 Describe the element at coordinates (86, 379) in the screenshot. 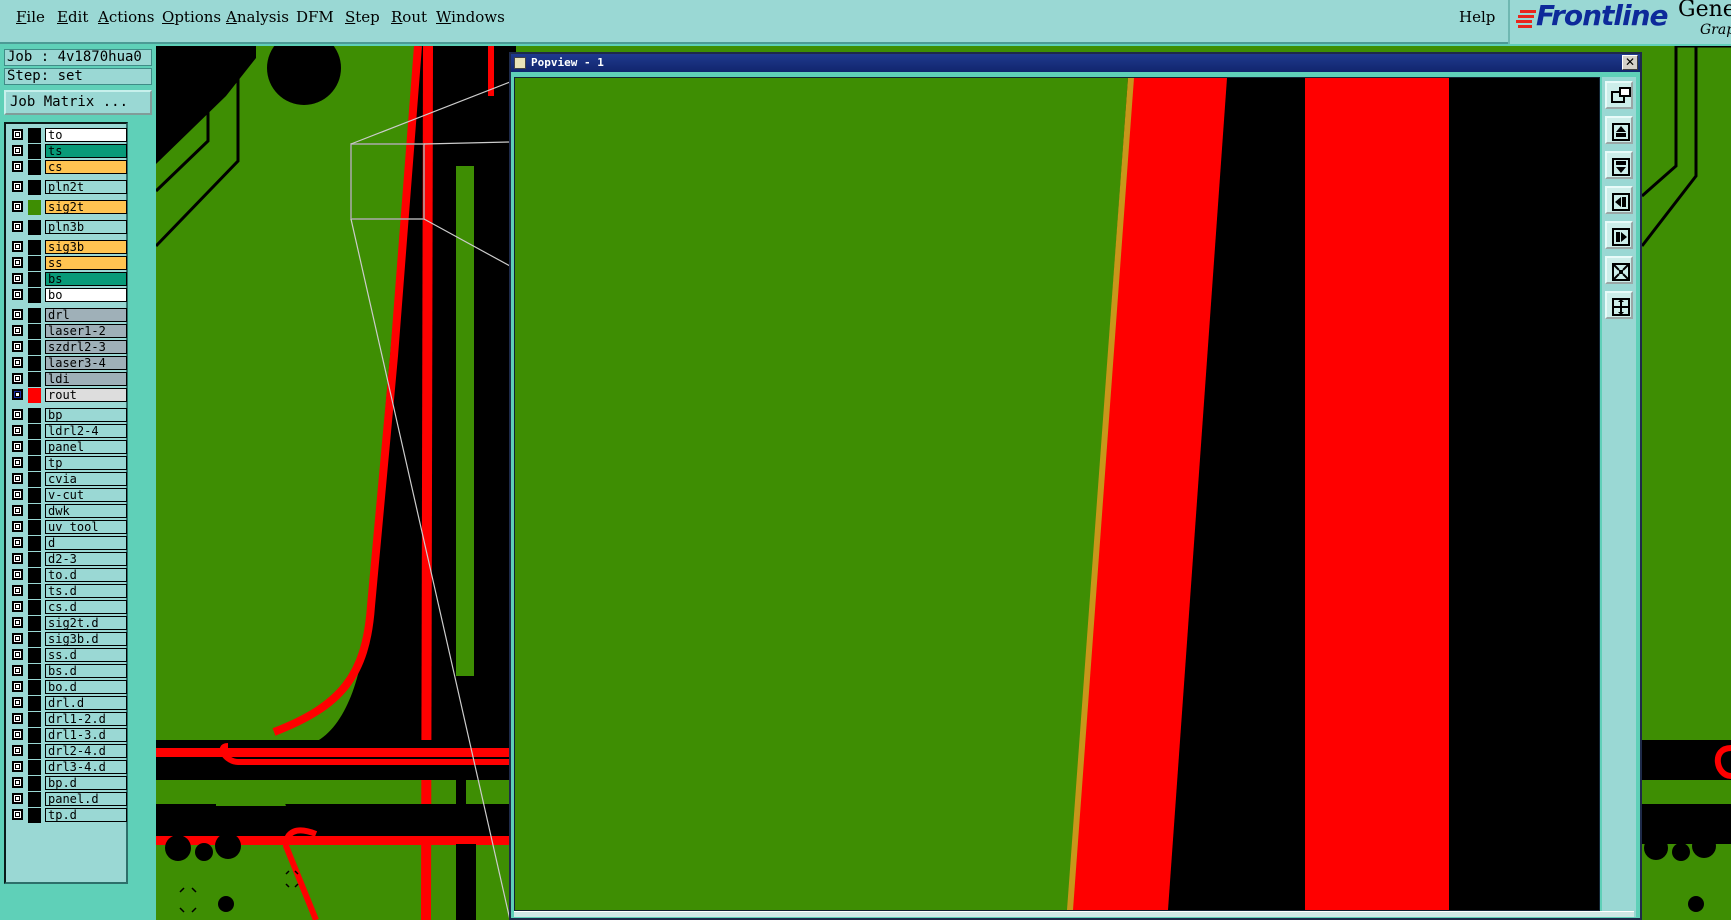

I see `layer-name: ldi` at that location.